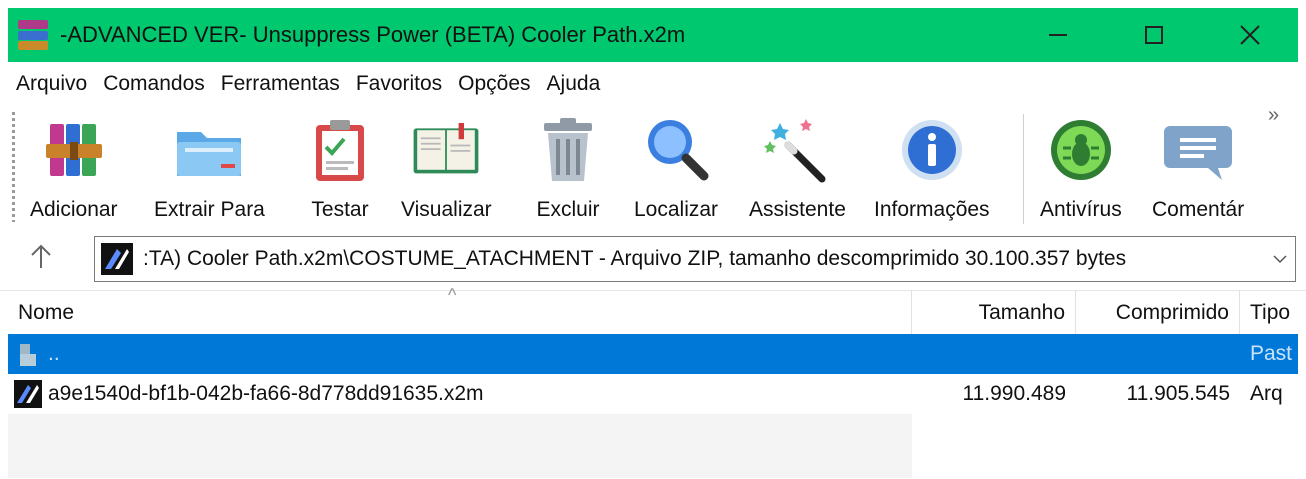 The width and height of the screenshot is (1306, 479). Describe the element at coordinates (154, 84) in the screenshot. I see `menu-comandos: Comandos` at that location.